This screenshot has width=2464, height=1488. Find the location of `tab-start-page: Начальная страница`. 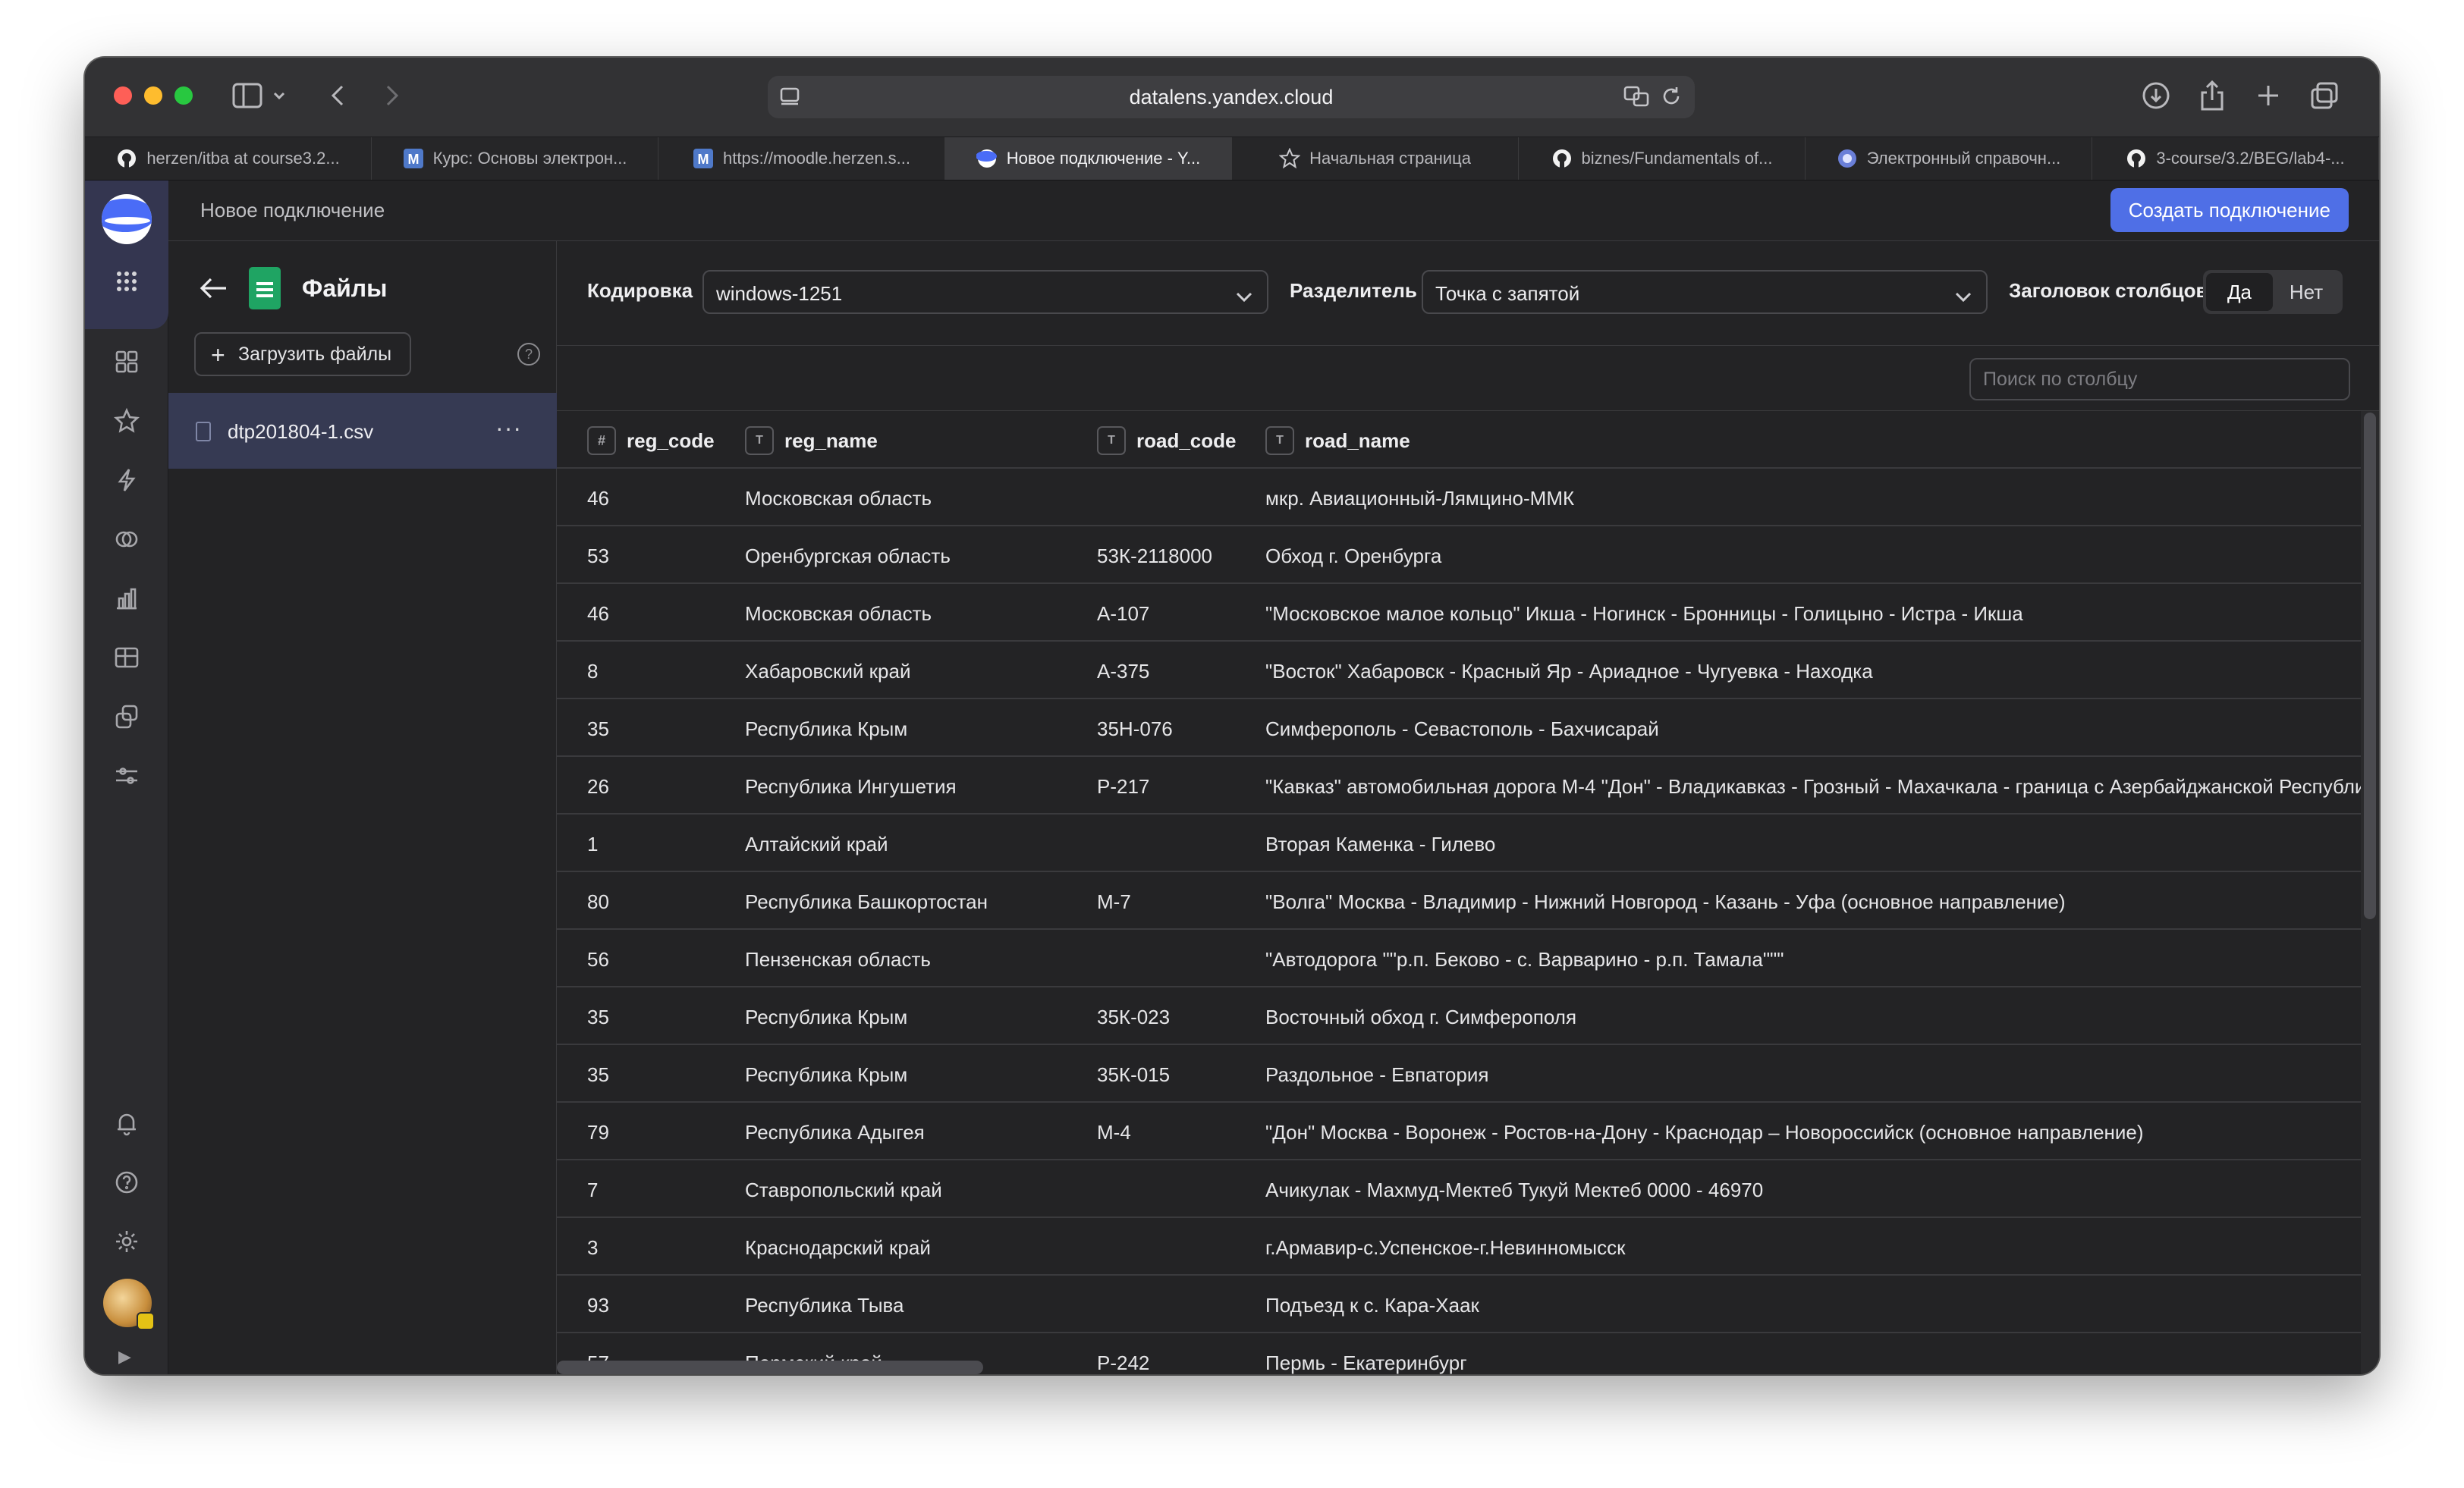

tab-start-page: Начальная страница is located at coordinates (1375, 158).